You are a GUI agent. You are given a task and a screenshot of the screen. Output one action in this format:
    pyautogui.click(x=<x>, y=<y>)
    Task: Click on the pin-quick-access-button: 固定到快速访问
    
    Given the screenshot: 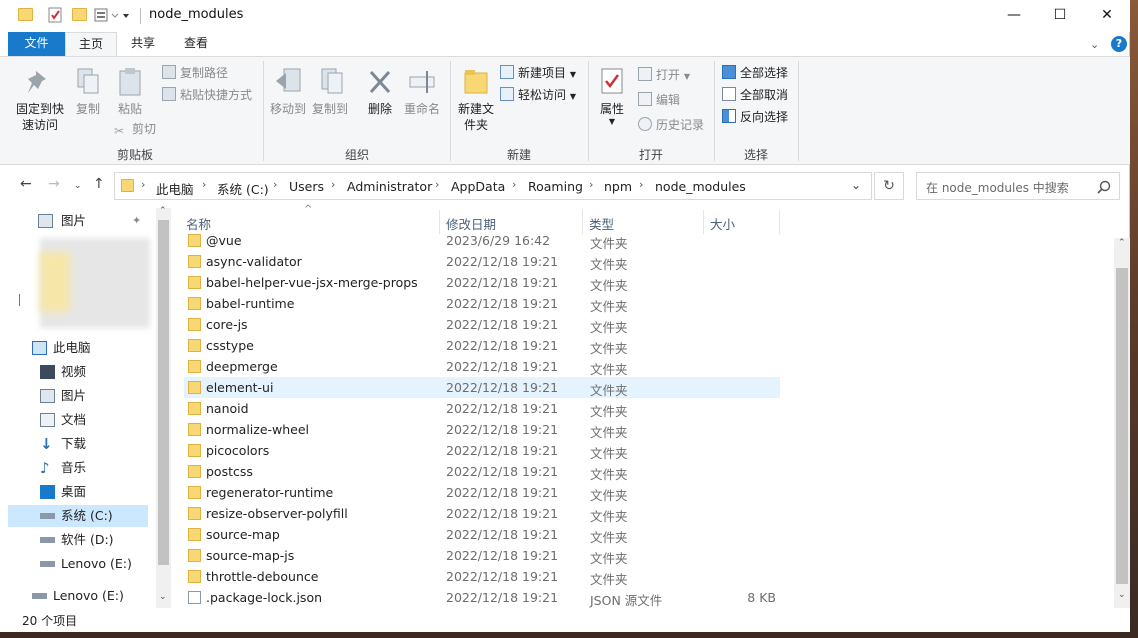 What is the action you would take?
    pyautogui.click(x=40, y=100)
    